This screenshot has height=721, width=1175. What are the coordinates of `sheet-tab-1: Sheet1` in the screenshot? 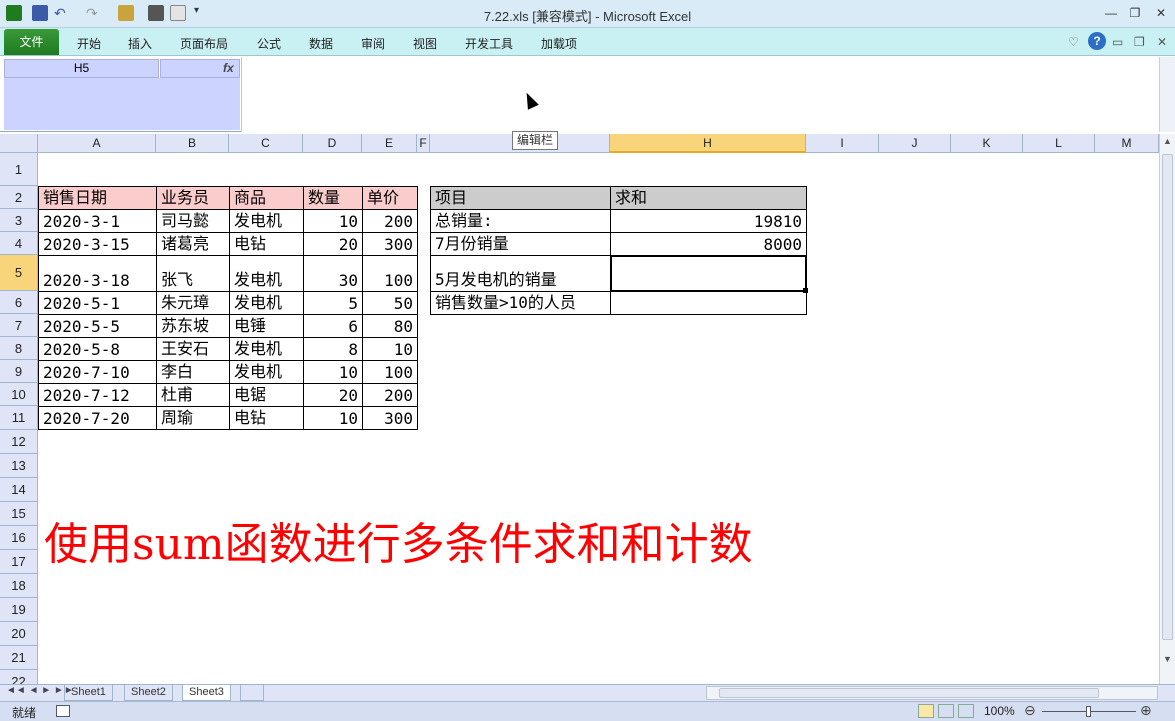 It's located at (88, 693).